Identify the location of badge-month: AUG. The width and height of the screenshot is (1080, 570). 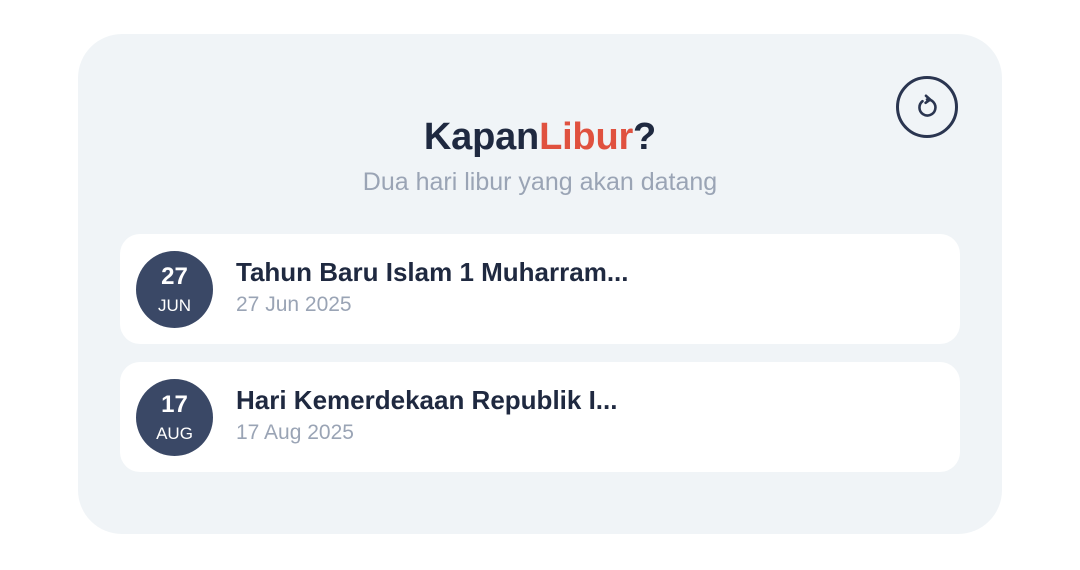
(174, 433).